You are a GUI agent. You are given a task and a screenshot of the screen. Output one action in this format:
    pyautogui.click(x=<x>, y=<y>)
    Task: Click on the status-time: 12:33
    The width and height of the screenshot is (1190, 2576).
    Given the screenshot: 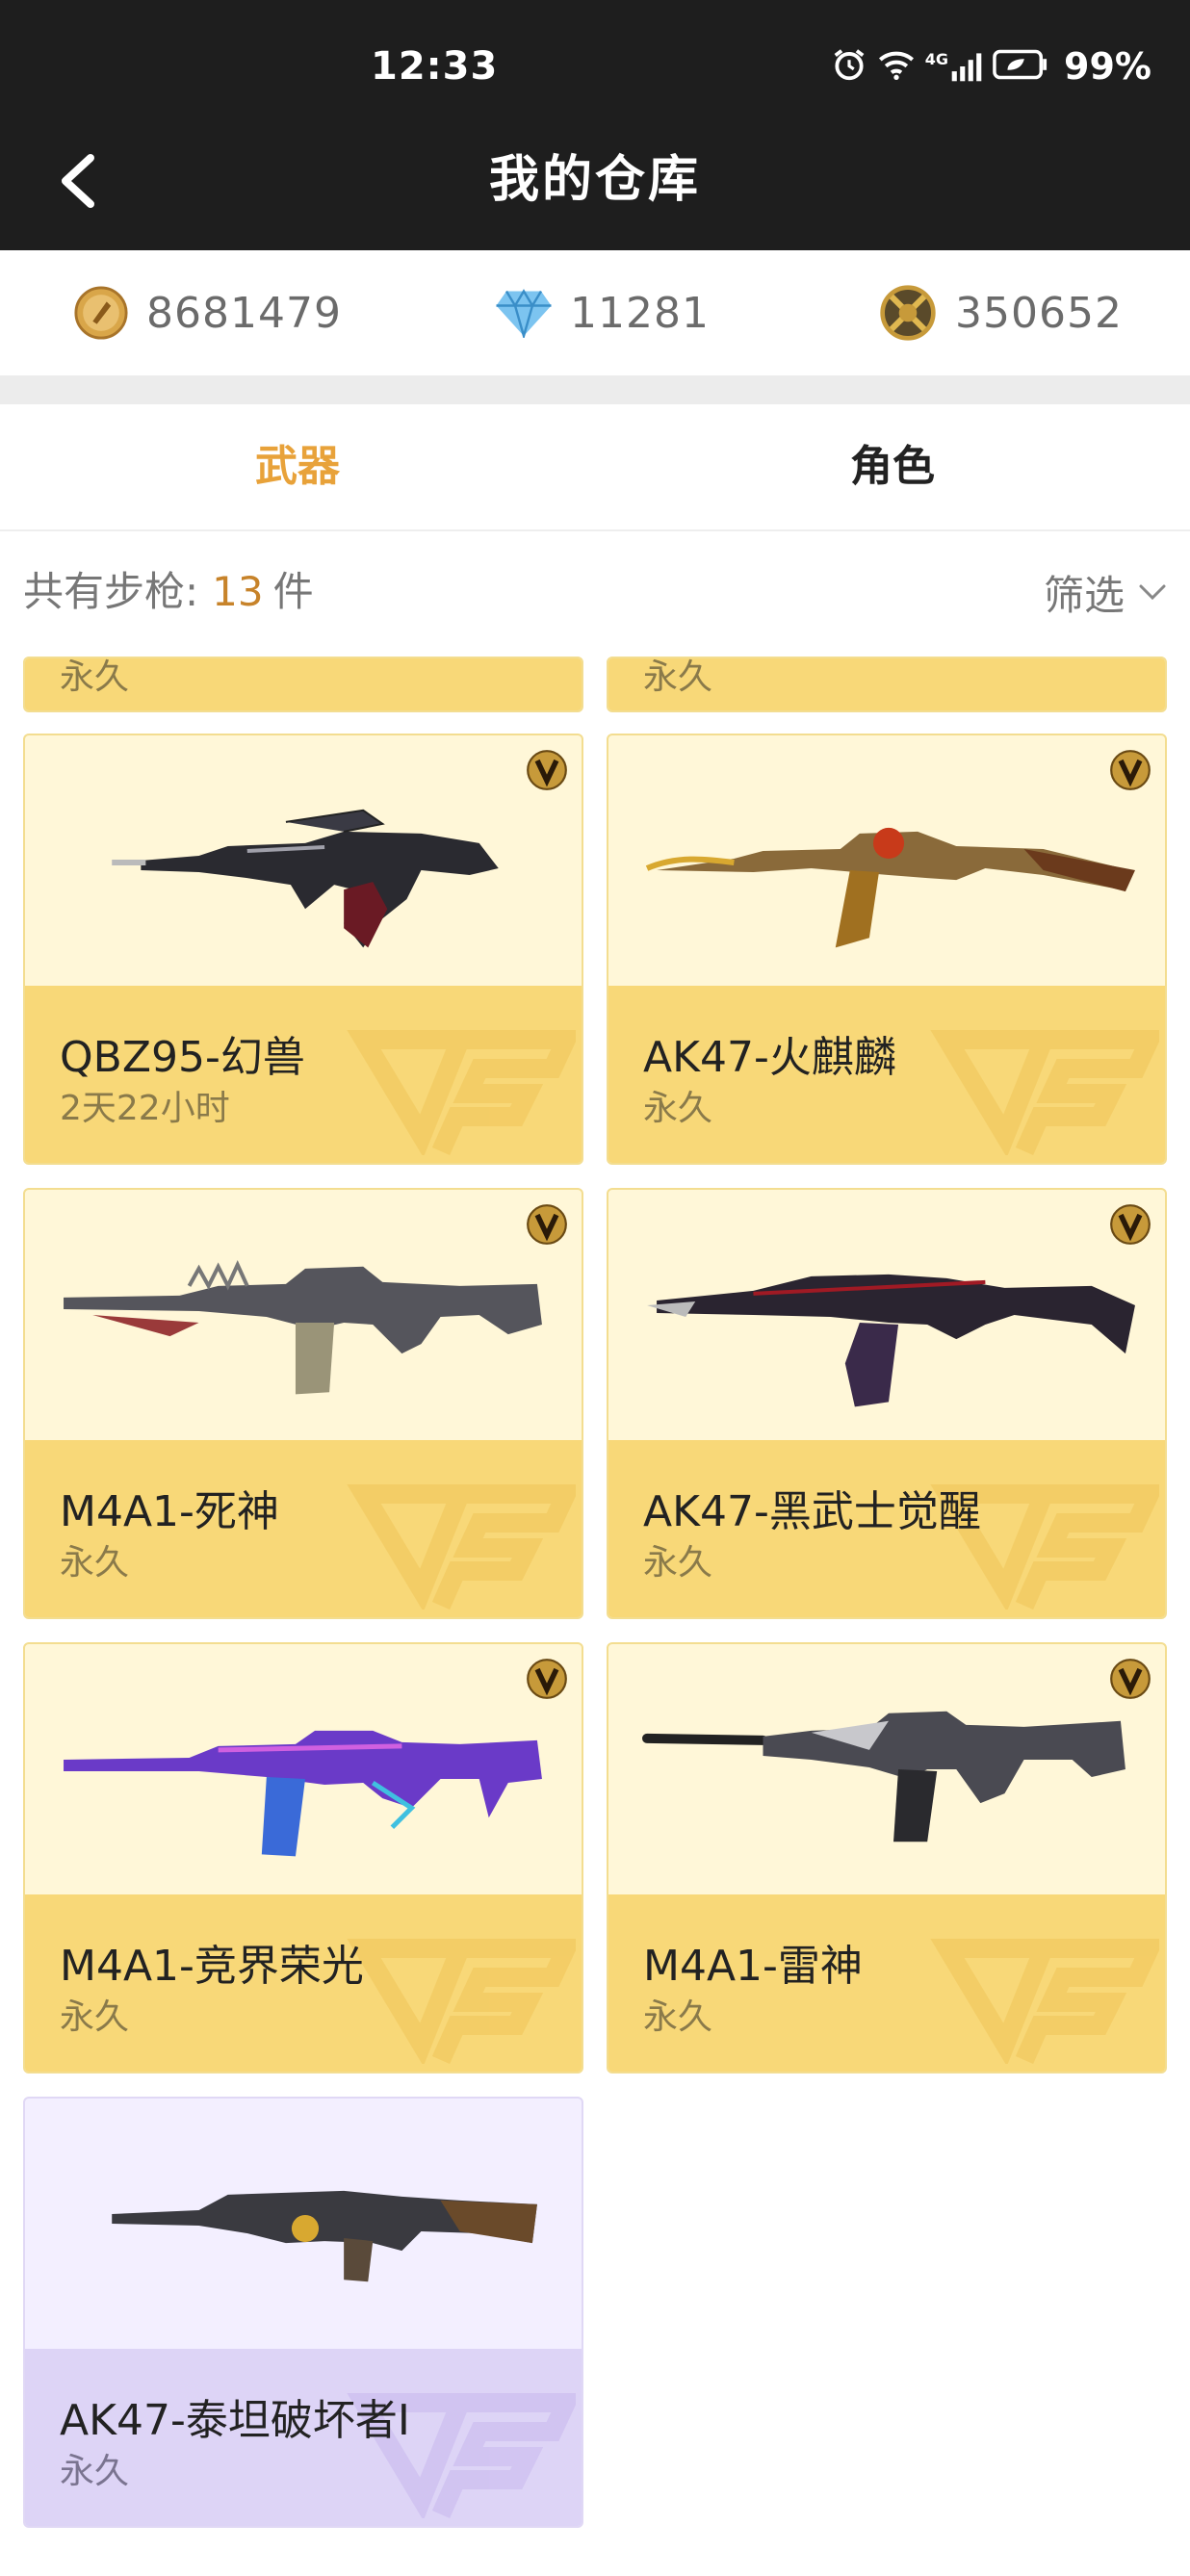 What is the action you would take?
    pyautogui.click(x=435, y=66)
    